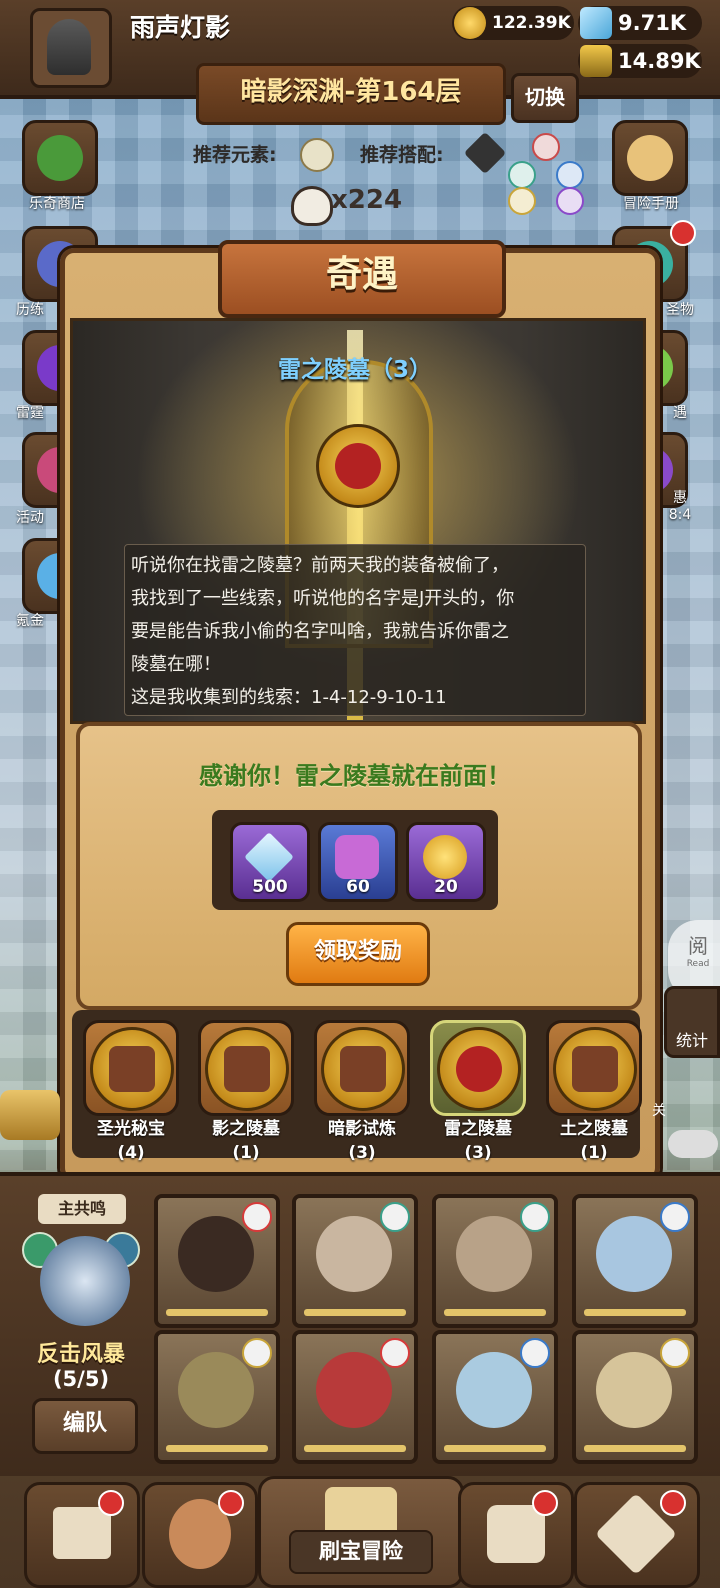 The image size is (720, 1588). Describe the element at coordinates (270, 887) in the screenshot. I see `reward-qty: 500` at that location.